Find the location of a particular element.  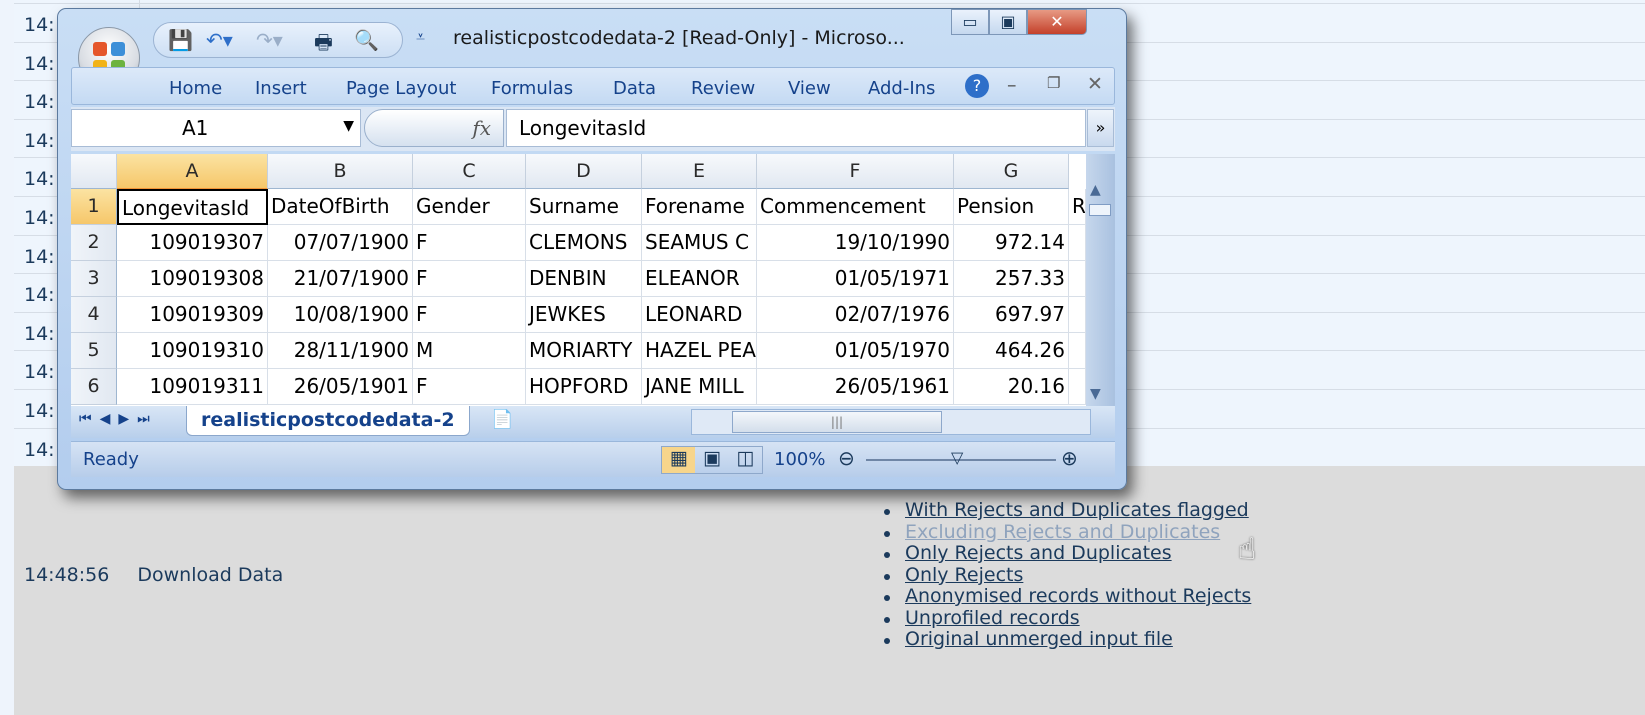

cell: 972.14 is located at coordinates (1011, 243).